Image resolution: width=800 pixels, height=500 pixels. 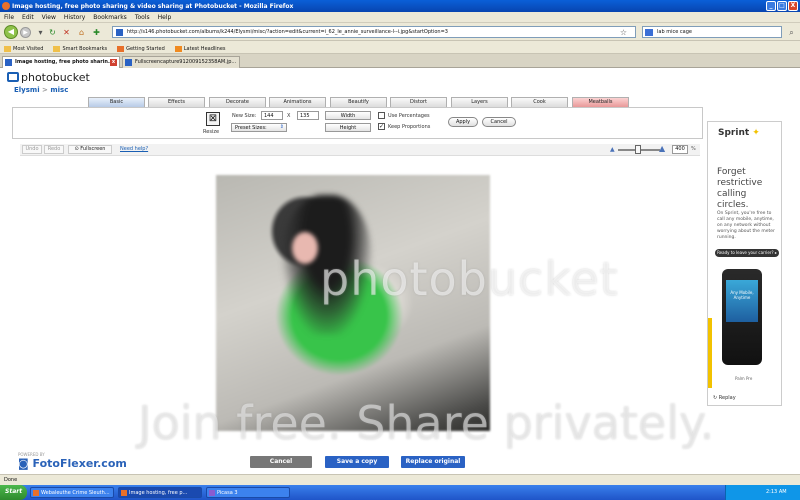 I want to click on start-label: Start, so click(x=14, y=491).